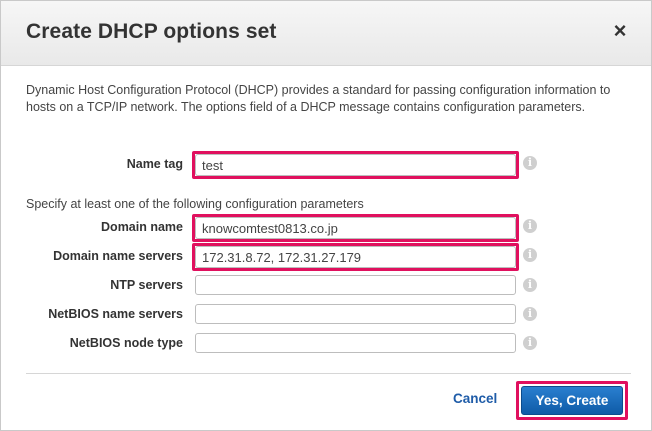  What do you see at coordinates (355, 343) in the screenshot?
I see `netbios-node-type-input` at bounding box center [355, 343].